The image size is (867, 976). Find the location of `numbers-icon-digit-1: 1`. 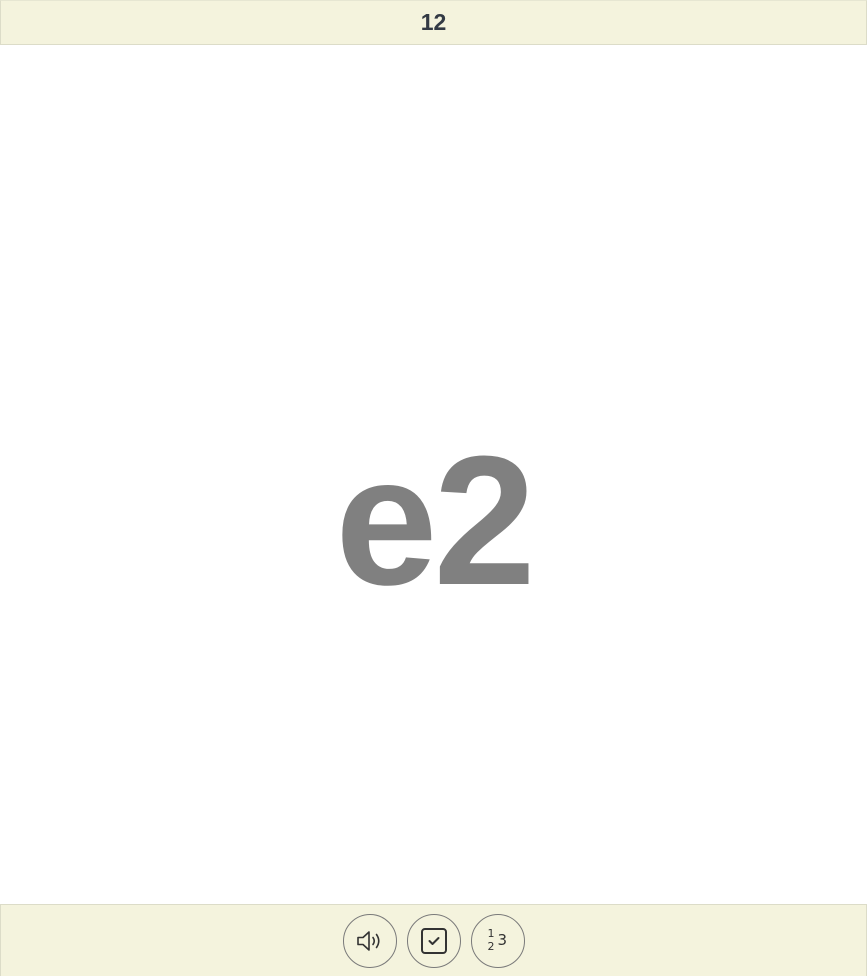

numbers-icon-digit-1: 1 is located at coordinates (491, 933).